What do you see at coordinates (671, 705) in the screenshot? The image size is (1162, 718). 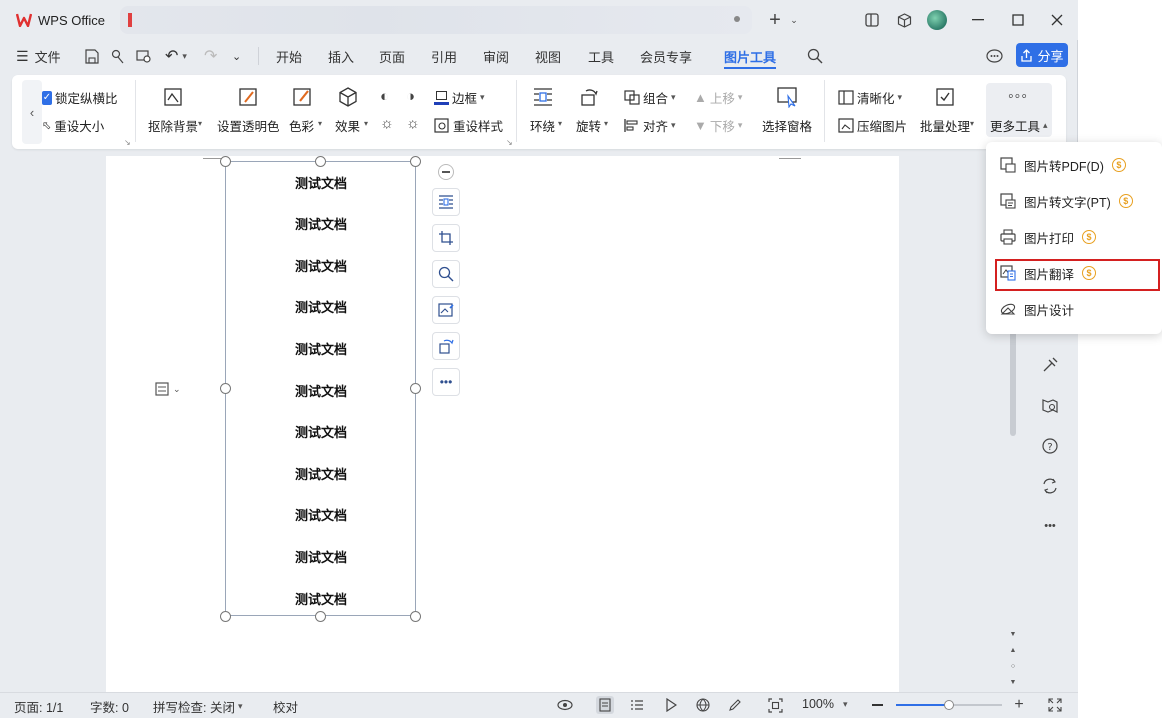 I see `play-icon` at bounding box center [671, 705].